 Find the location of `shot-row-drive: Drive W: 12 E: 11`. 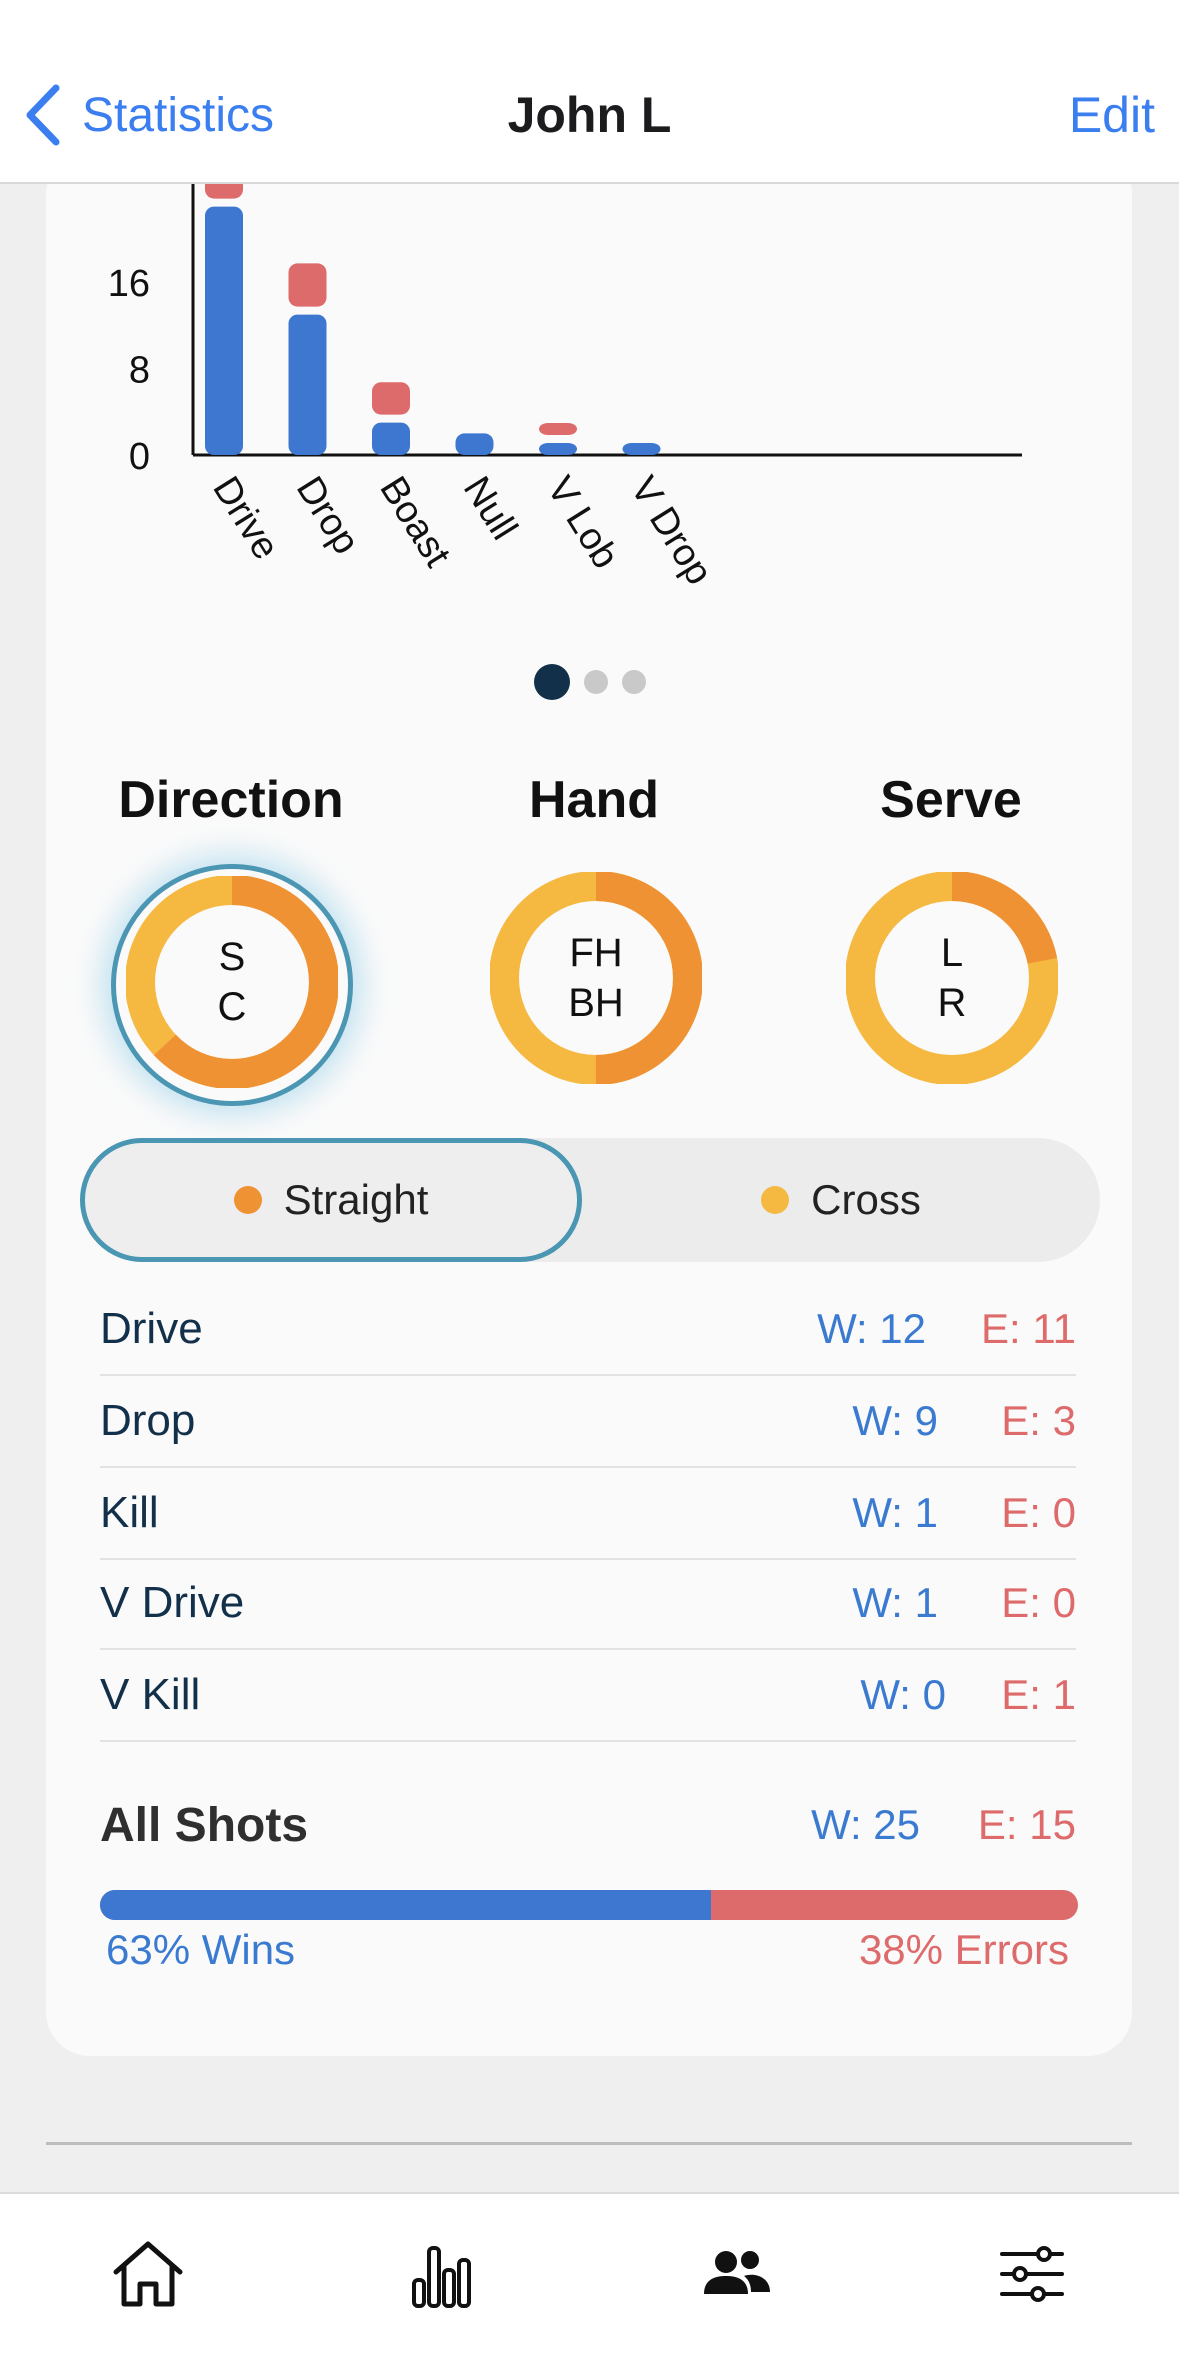

shot-row-drive: Drive W: 12 E: 11 is located at coordinates (588, 1330).